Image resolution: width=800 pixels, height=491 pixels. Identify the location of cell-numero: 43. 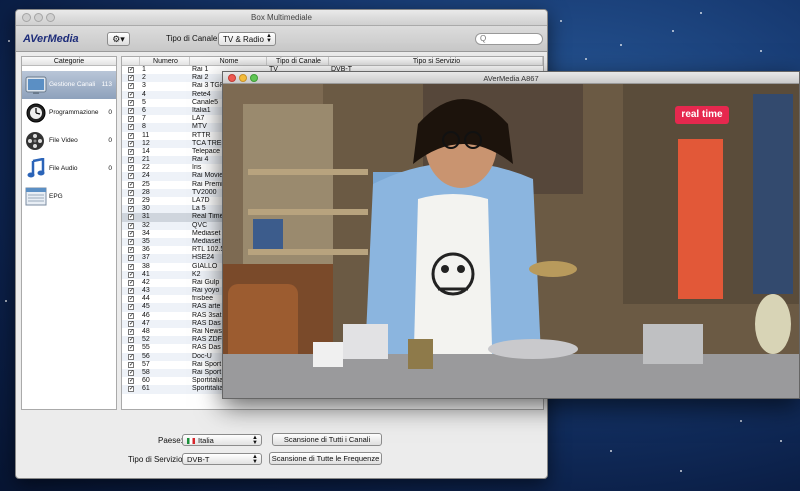
(146, 291).